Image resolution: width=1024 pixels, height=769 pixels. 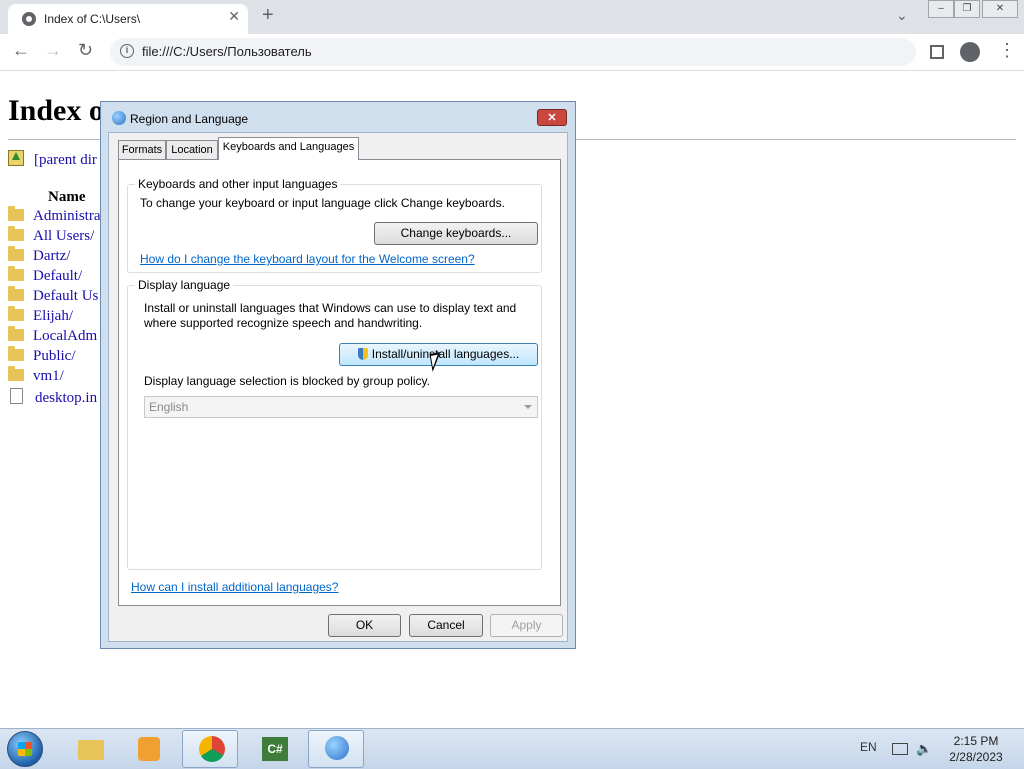 I want to click on tab-keyboards-and-languages: Keyboards and Languages, so click(x=288, y=148).